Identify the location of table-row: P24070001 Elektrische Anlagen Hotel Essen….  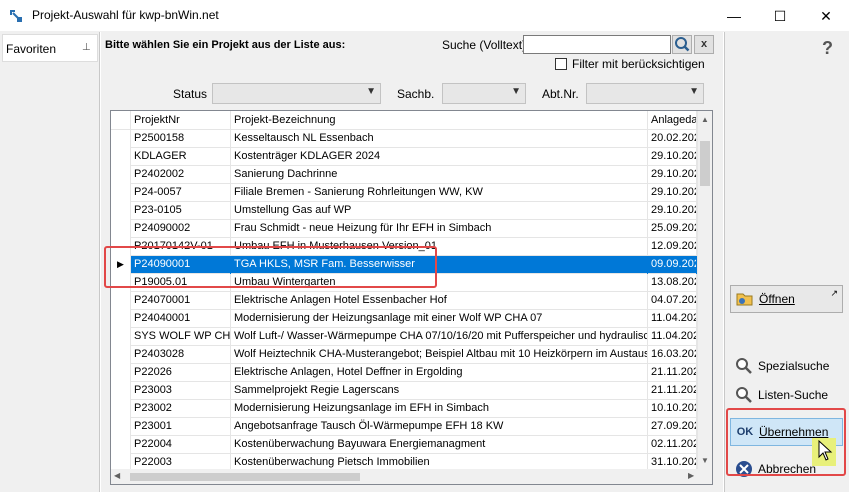
(404, 301).